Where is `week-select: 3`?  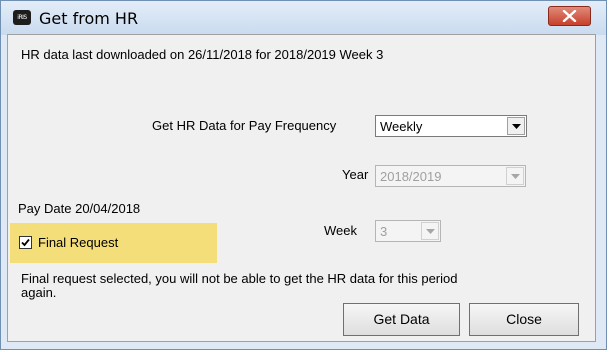 week-select: 3 is located at coordinates (408, 231).